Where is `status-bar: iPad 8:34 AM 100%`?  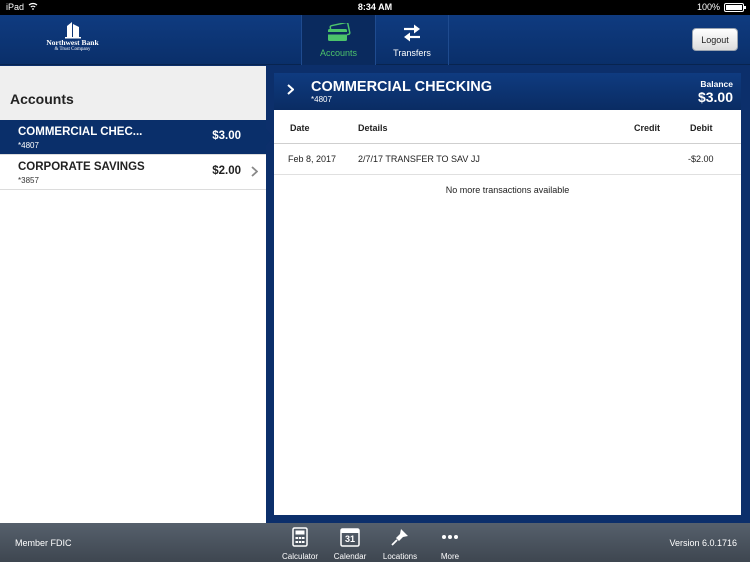
status-bar: iPad 8:34 AM 100% is located at coordinates (375, 7).